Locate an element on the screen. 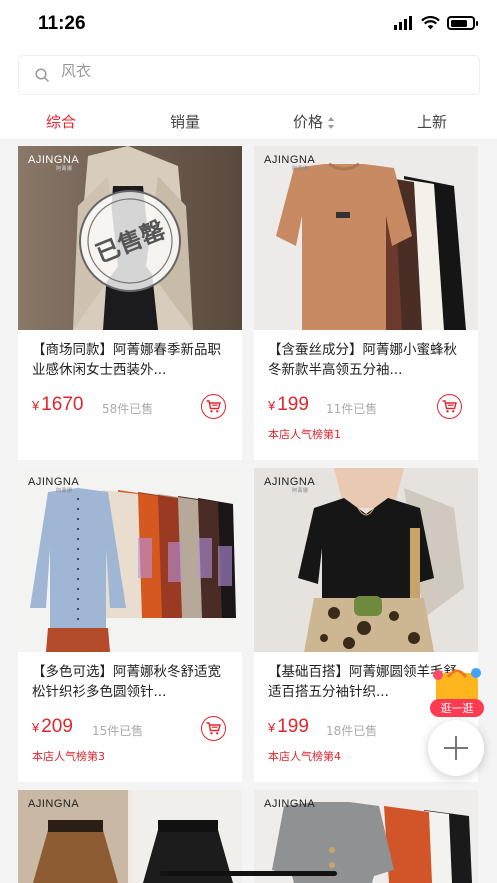 The height and width of the screenshot is (883, 497). sold-count: 58件已售 is located at coordinates (128, 409).